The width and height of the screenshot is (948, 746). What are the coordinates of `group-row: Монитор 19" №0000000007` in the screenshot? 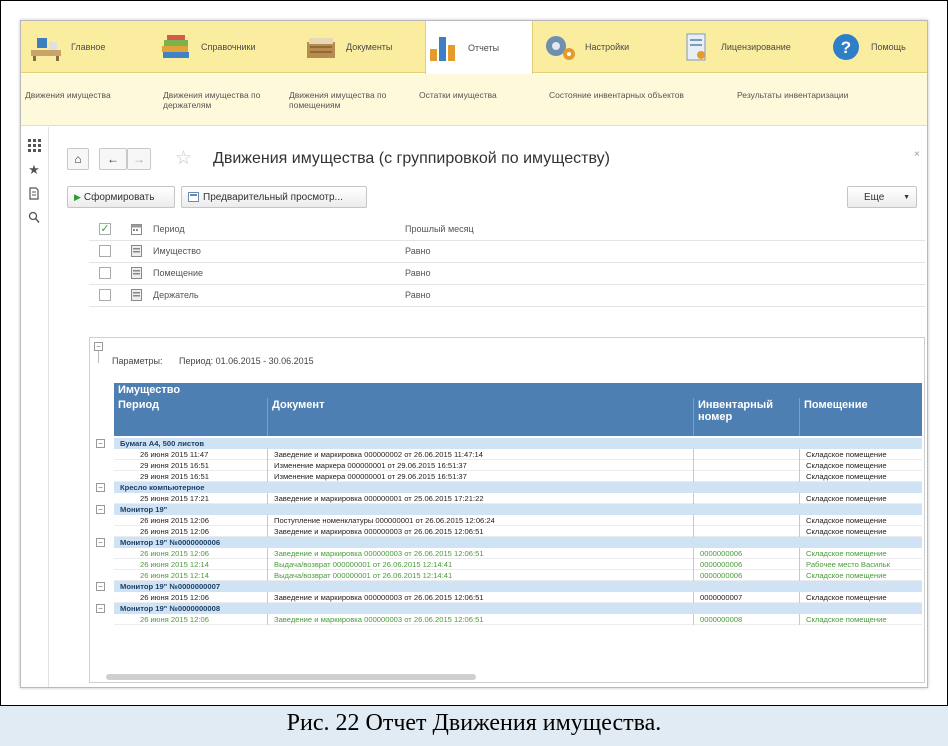 It's located at (518, 586).